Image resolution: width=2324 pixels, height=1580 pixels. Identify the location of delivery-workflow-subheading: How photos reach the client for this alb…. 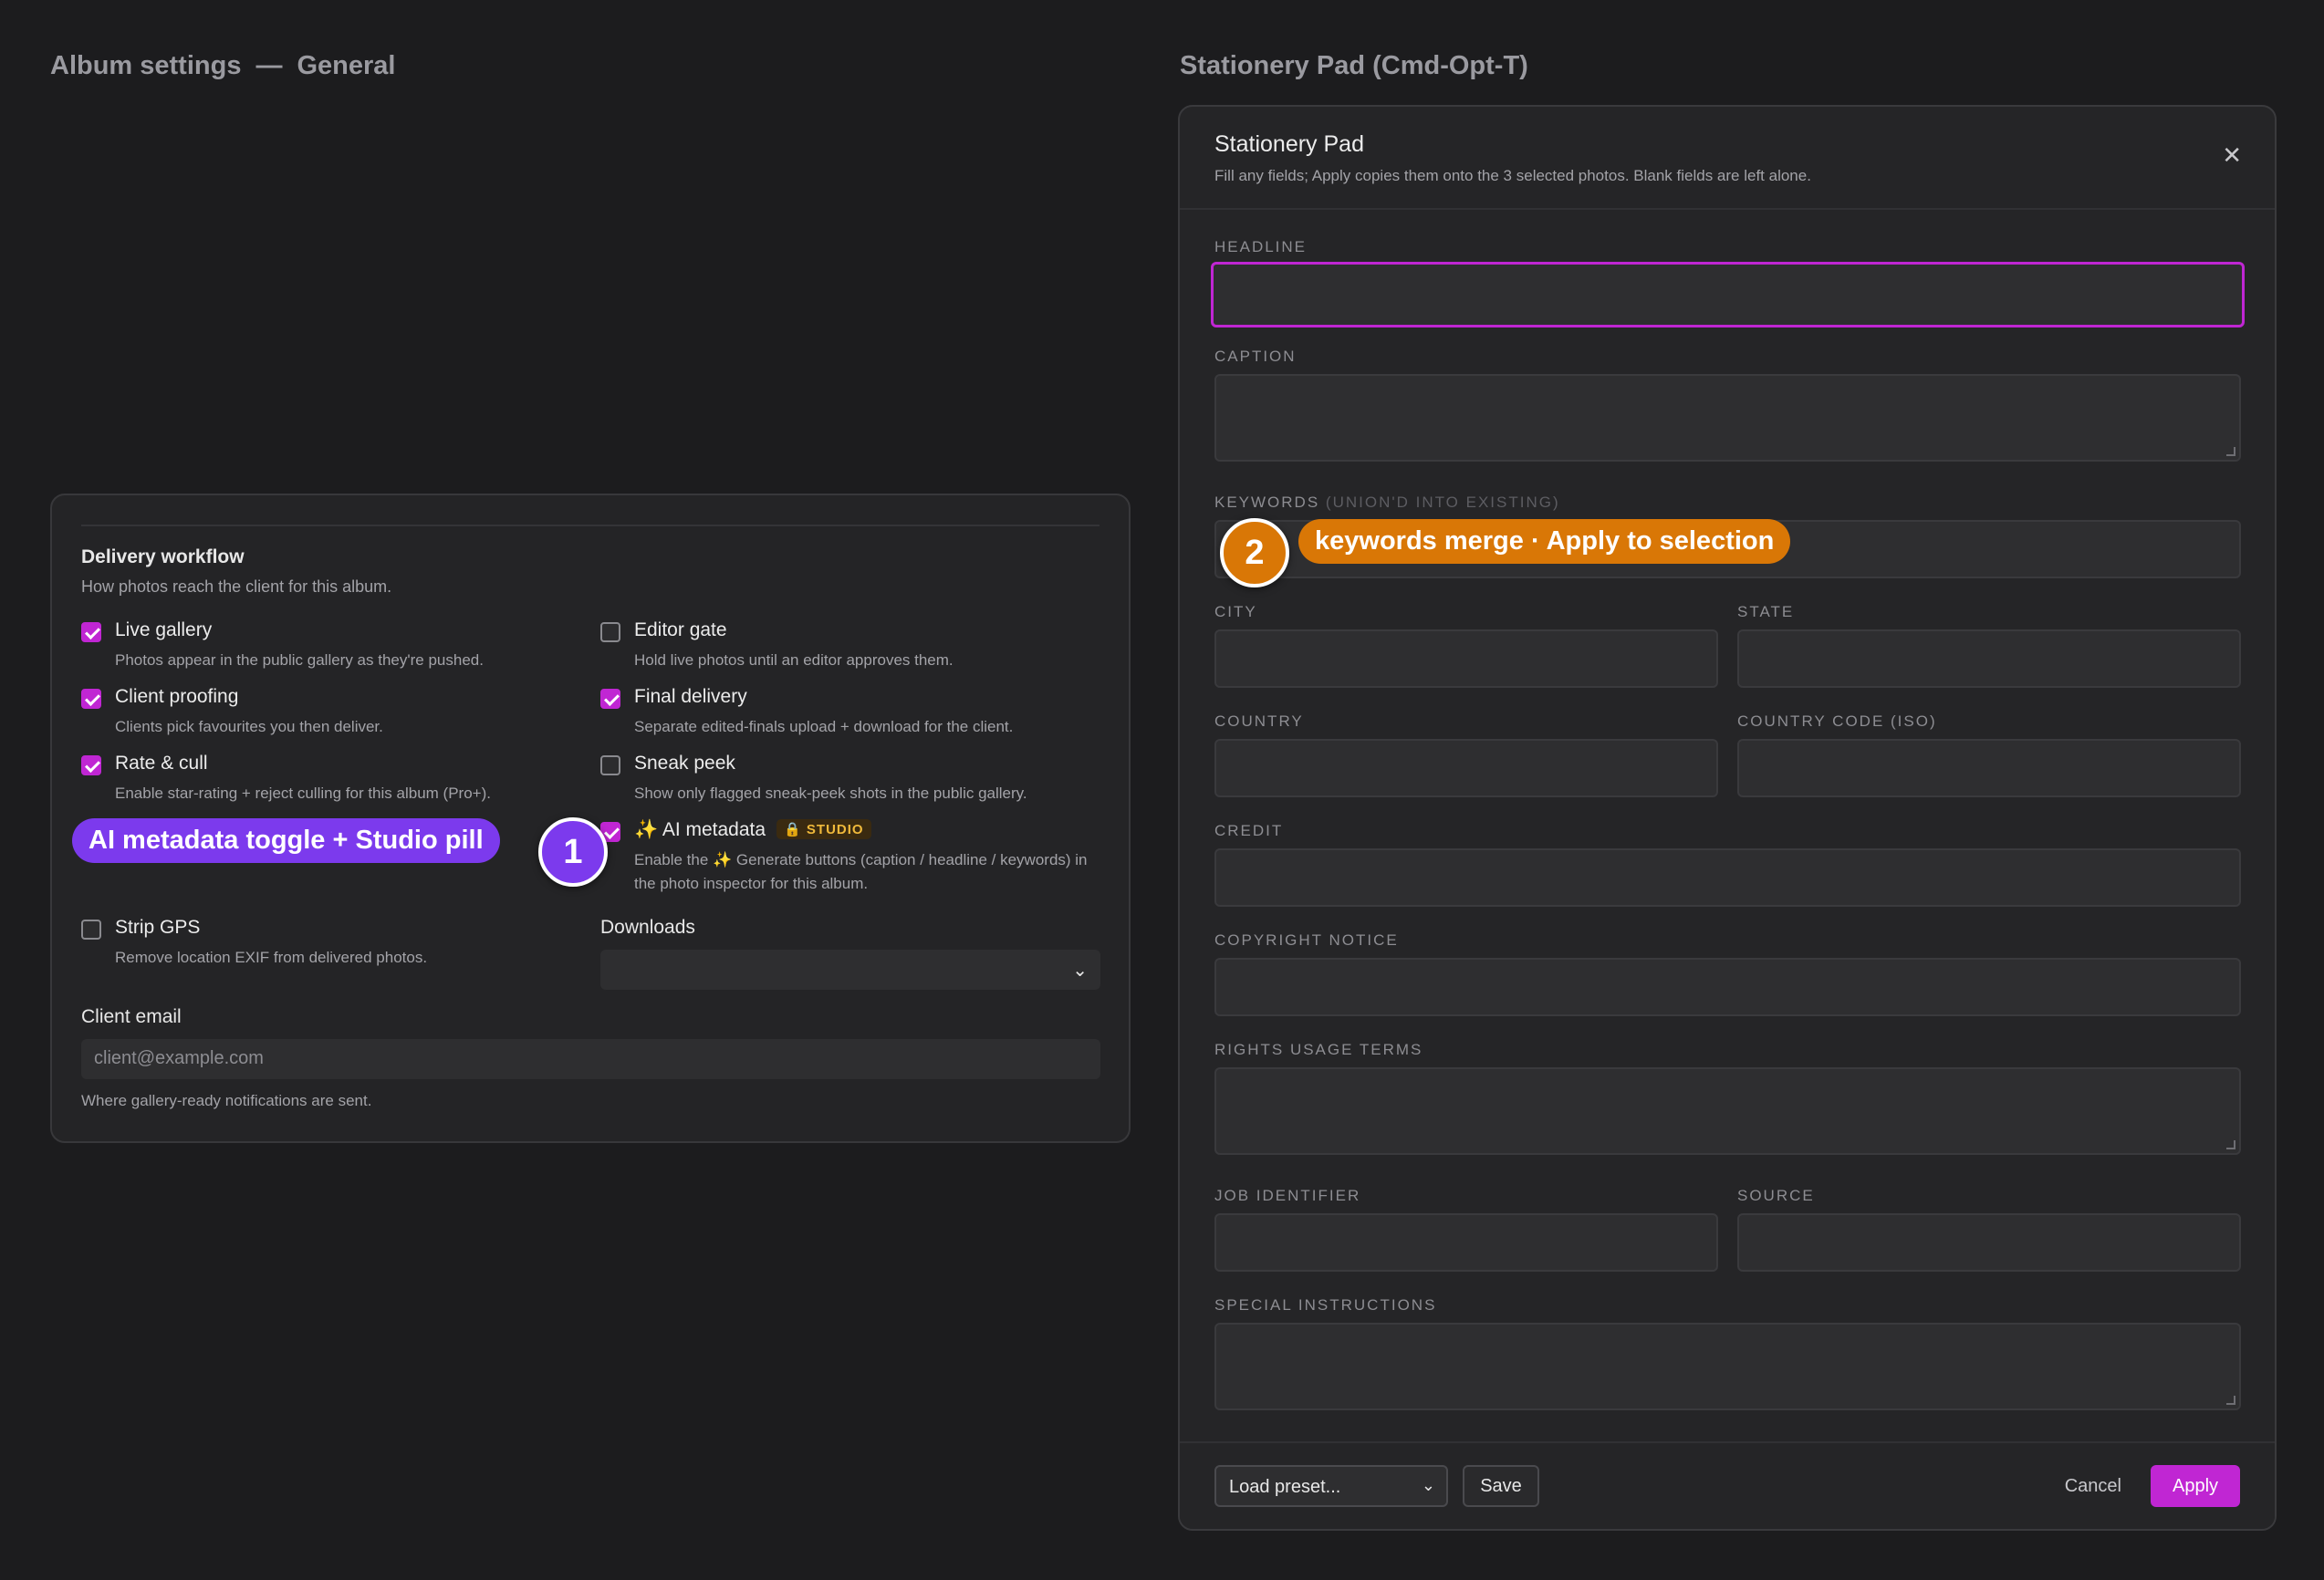
(236, 586).